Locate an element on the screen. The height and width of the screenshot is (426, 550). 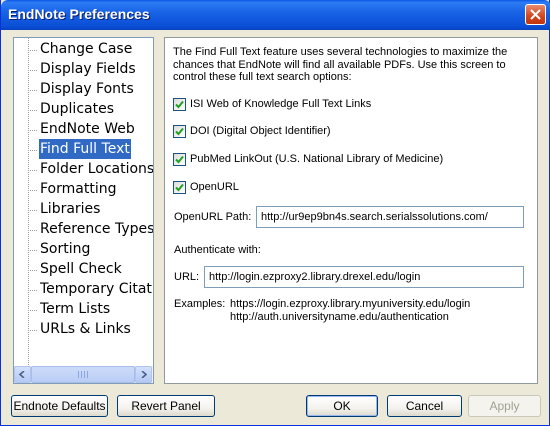
nav-item-change-case: Change Case is located at coordinates (86, 49).